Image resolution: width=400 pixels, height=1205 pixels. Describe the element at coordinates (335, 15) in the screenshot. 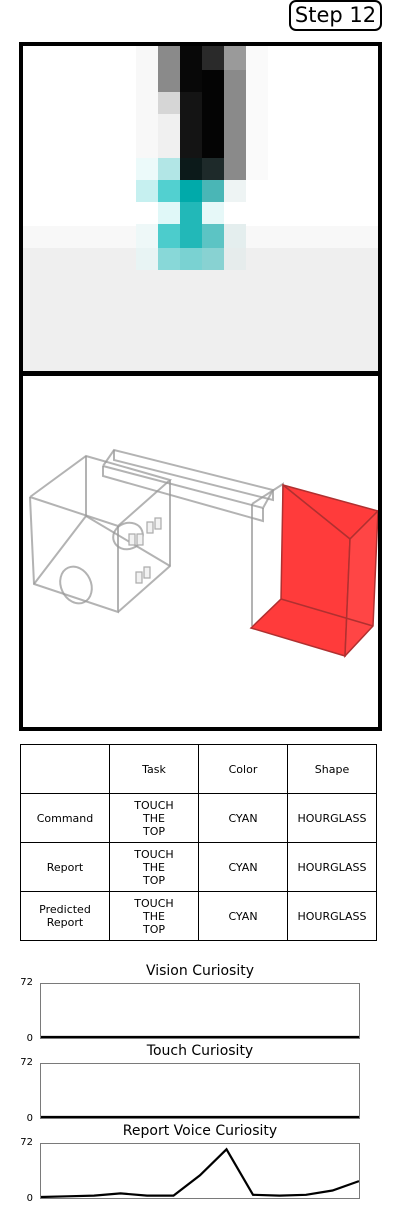

I see `step-badge: Step 12` at that location.